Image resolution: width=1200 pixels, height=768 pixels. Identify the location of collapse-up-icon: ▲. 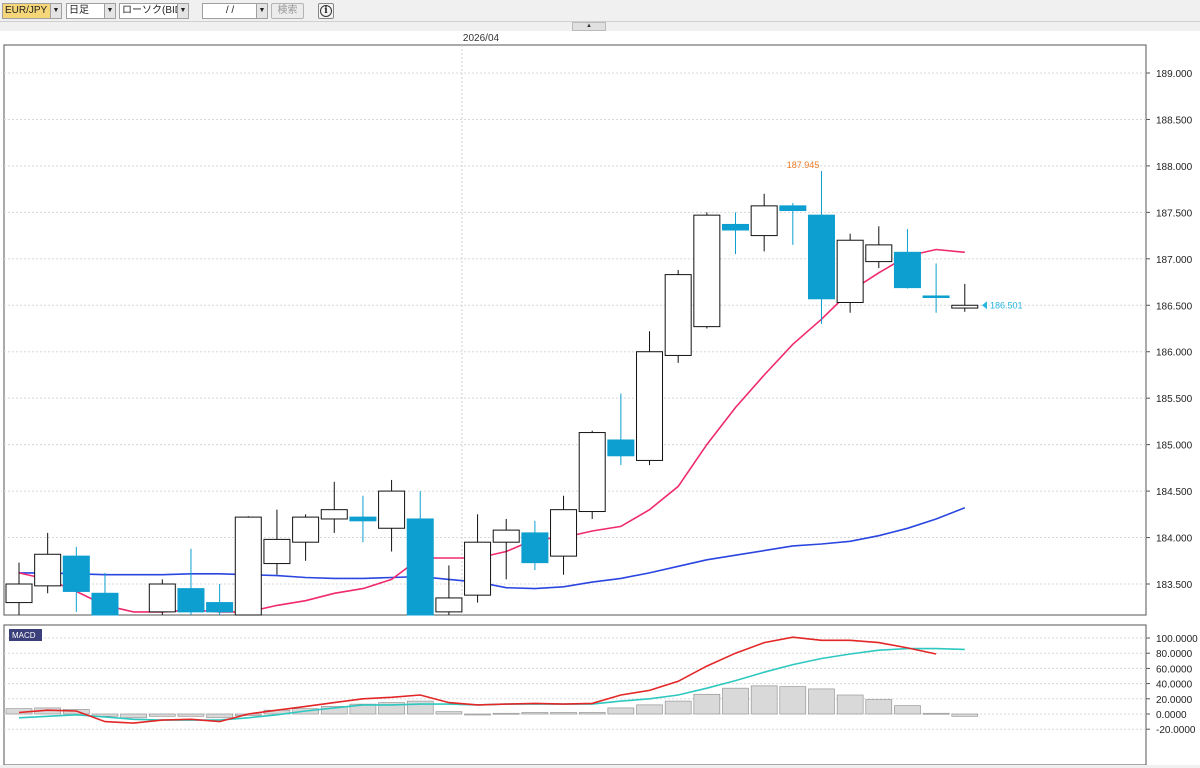
(589, 26).